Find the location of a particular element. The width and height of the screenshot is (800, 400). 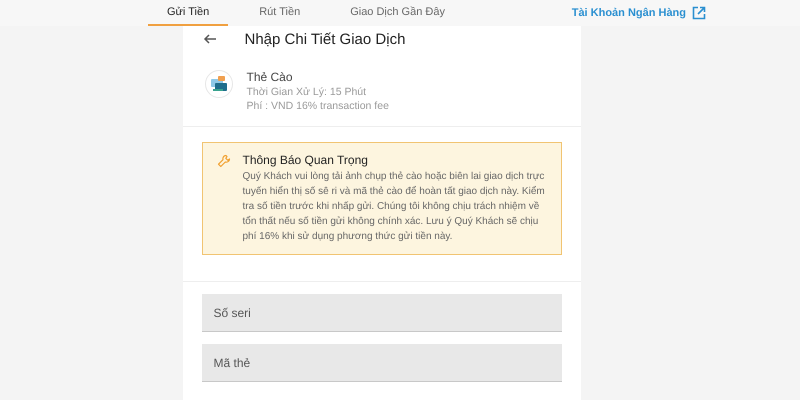

wrench-icon is located at coordinates (223, 161).